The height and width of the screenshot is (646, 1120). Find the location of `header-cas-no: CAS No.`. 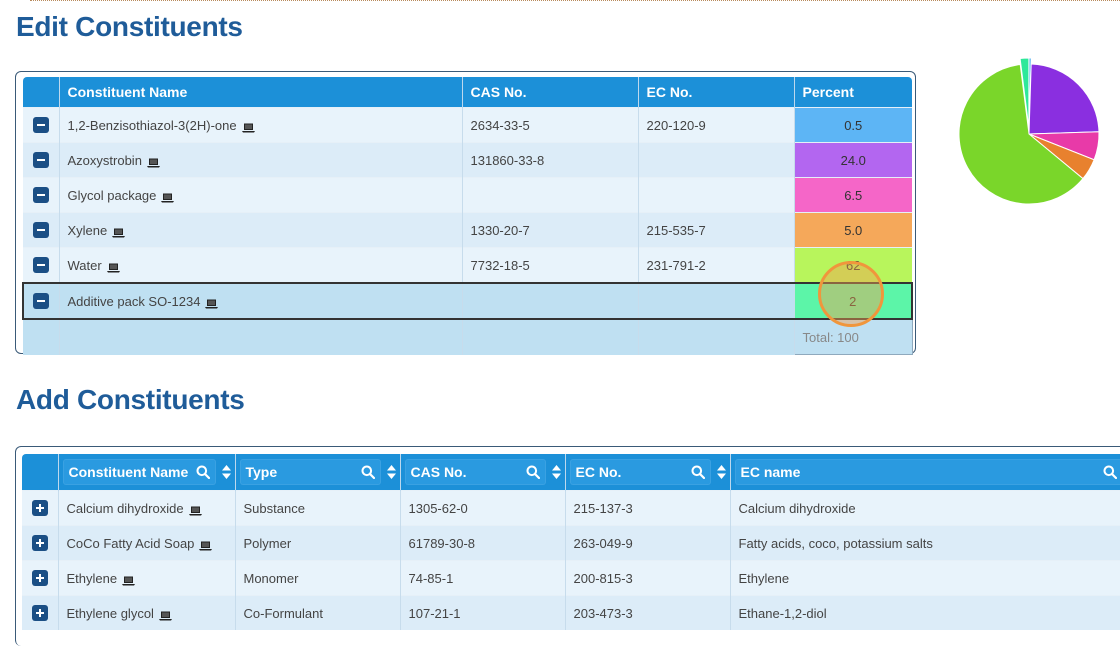

header-cas-no: CAS No. is located at coordinates (550, 92).